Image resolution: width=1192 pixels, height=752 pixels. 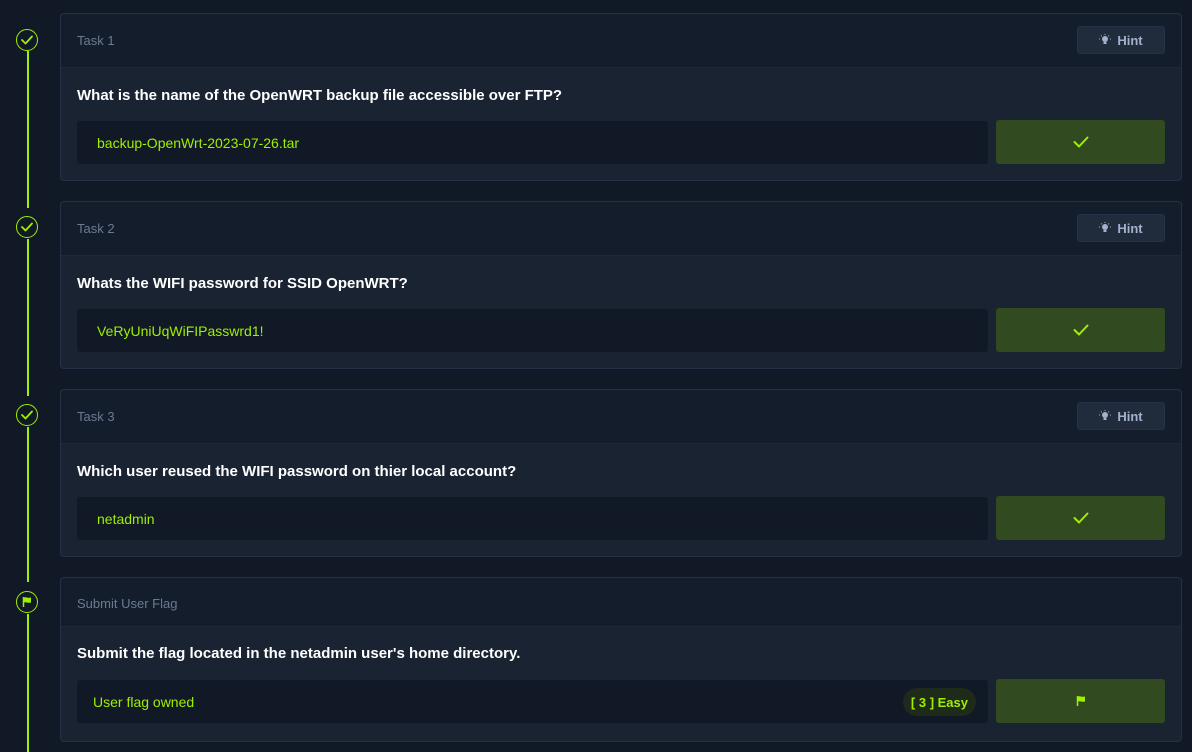 I want to click on flag-icon, so click(x=1080, y=701).